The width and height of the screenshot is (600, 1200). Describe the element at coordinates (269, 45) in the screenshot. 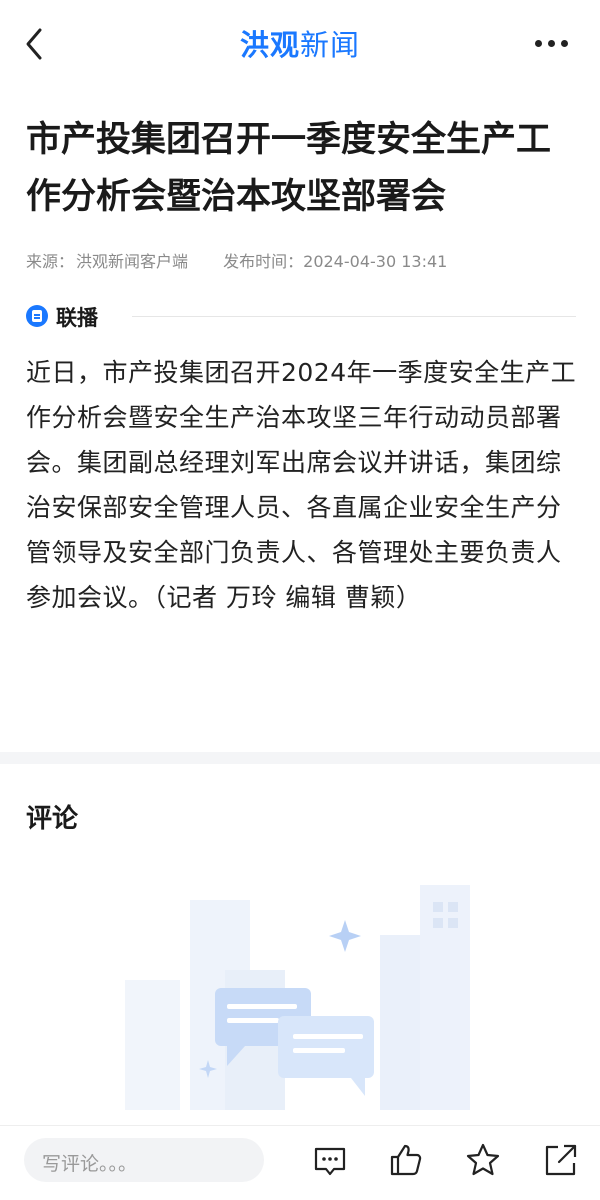

I see `logo-text-main: 洪观` at that location.